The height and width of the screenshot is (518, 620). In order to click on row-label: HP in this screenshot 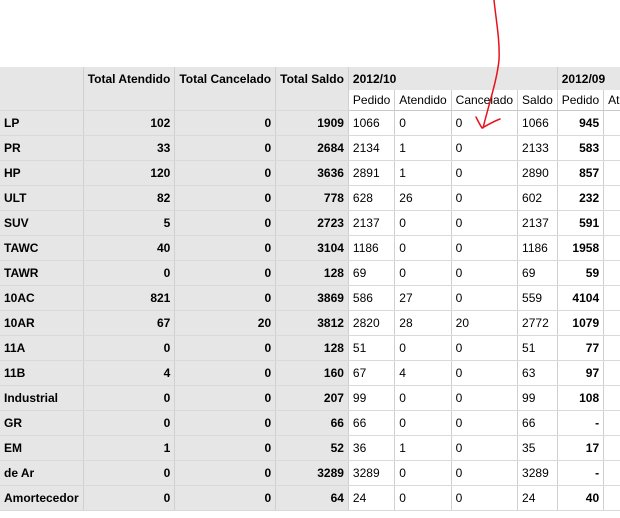, I will do `click(42, 173)`.